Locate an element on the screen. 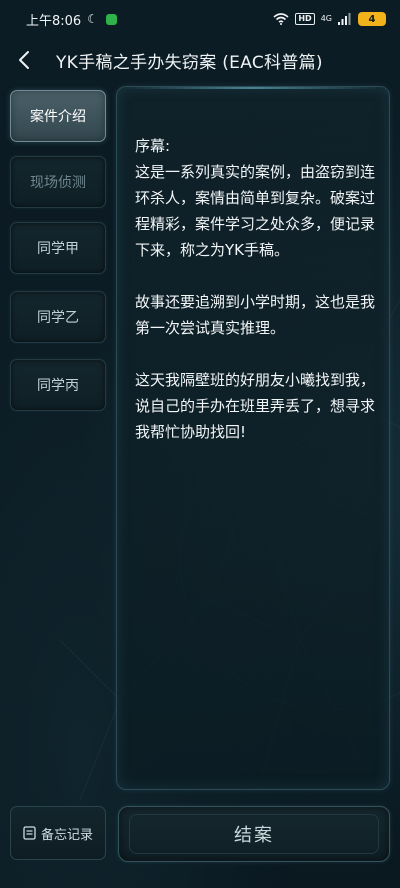 This screenshot has height=888, width=400. nav-item-label: 同学甲 is located at coordinates (58, 249).